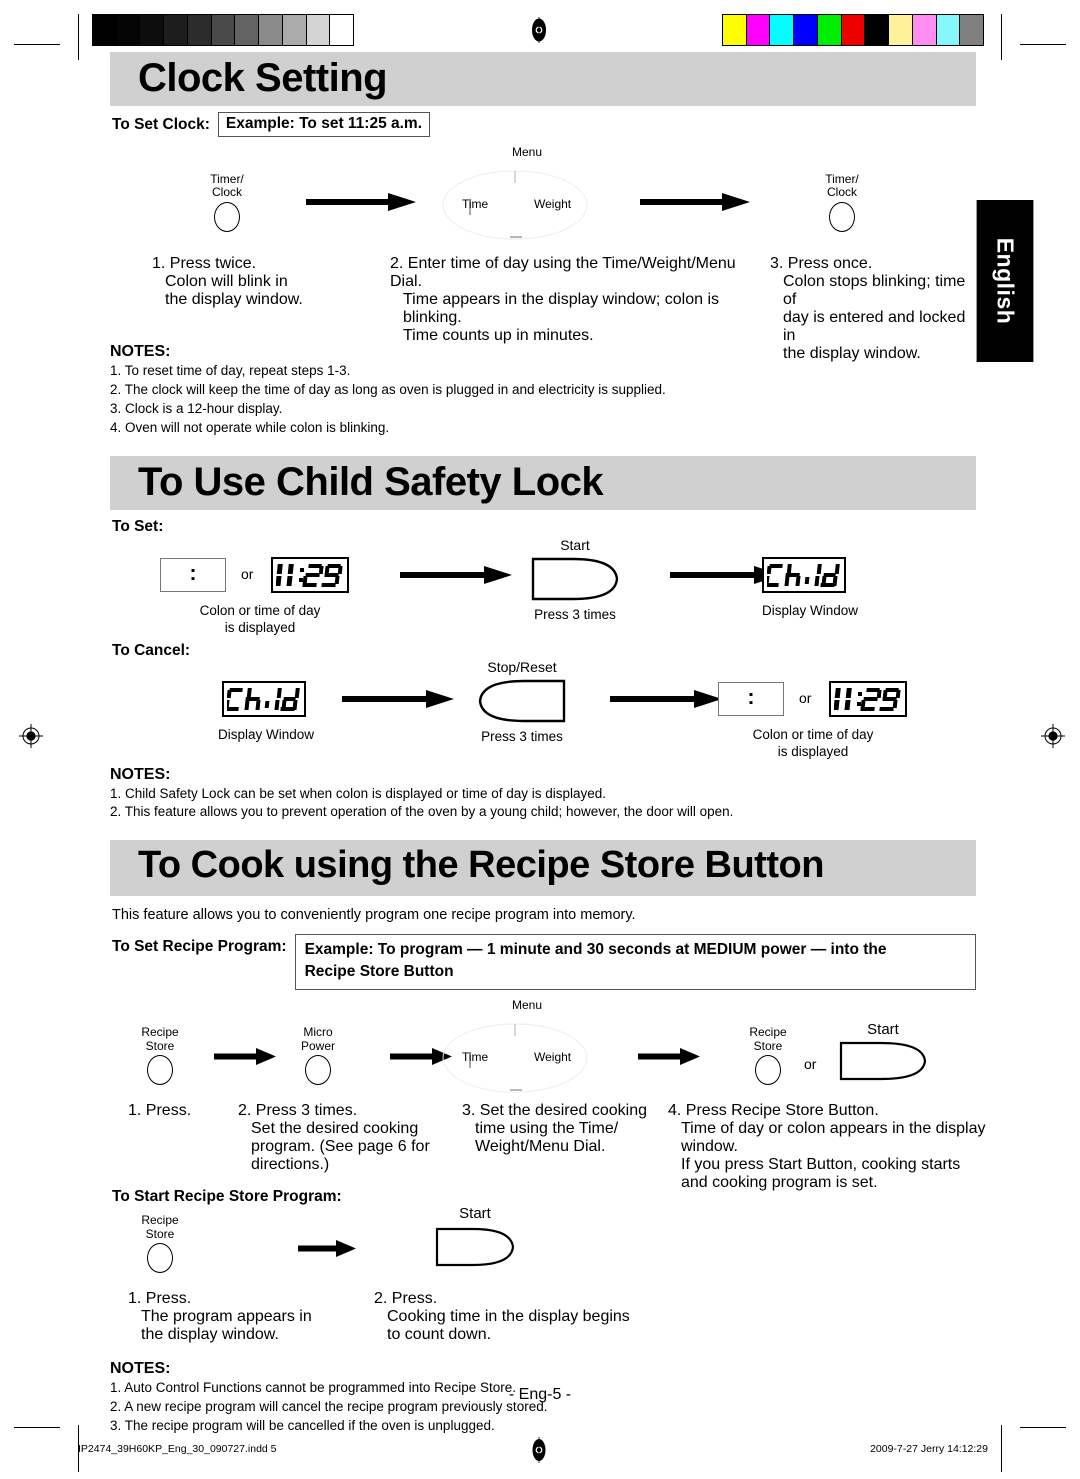 The image size is (1080, 1479). Describe the element at coordinates (515, 1058) in the screenshot. I see `time-weight-menu-dial-recipe: Time Weight` at that location.